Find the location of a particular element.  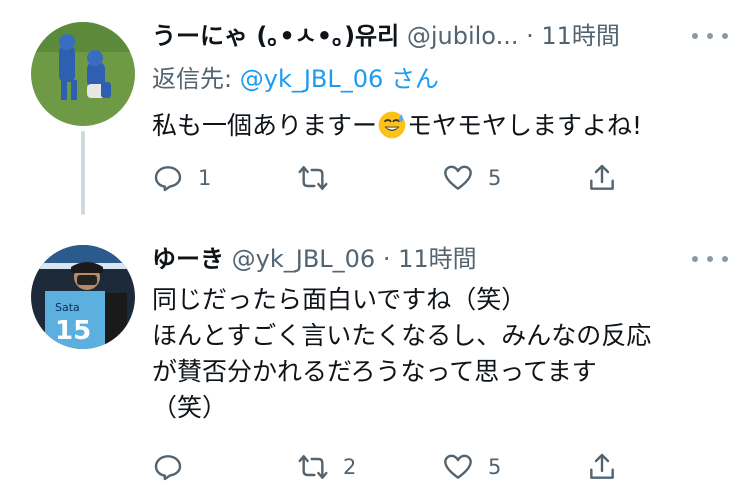

tweet-text-part: モヤモヤしますよね! is located at coordinates (525, 125).